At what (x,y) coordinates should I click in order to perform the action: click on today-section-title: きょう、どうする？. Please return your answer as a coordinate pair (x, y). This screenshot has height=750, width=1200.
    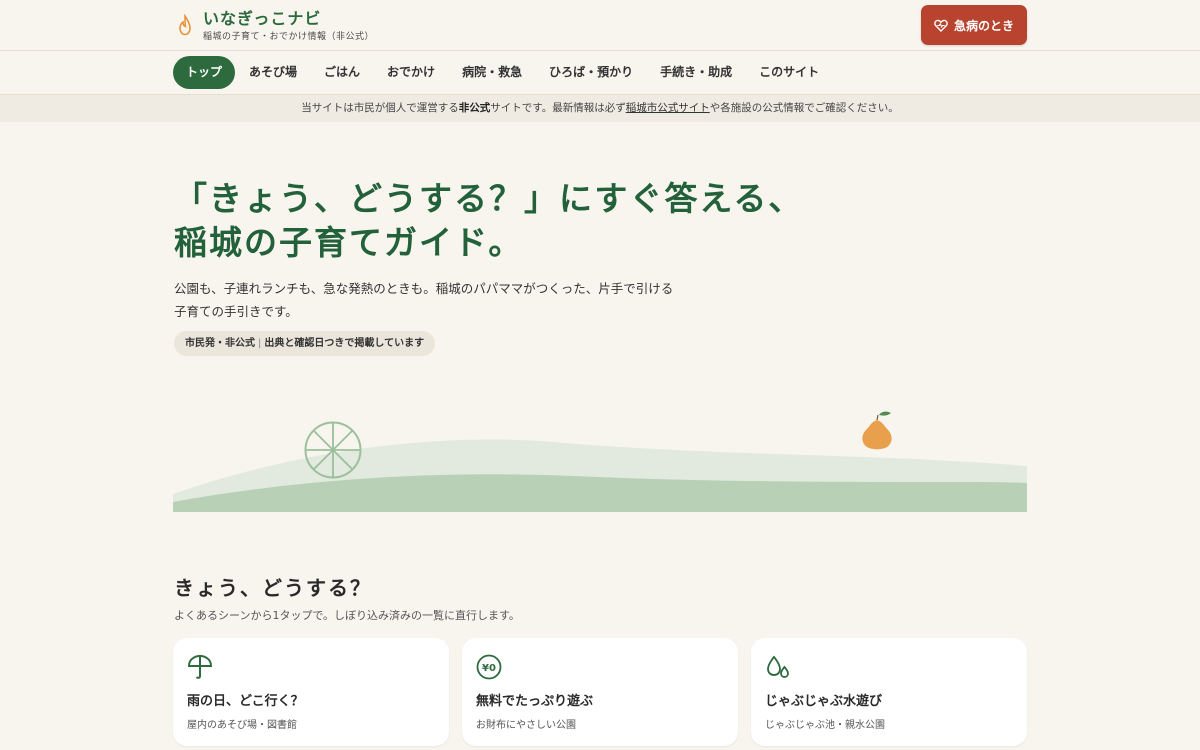
    Looking at the image, I should click on (273, 588).